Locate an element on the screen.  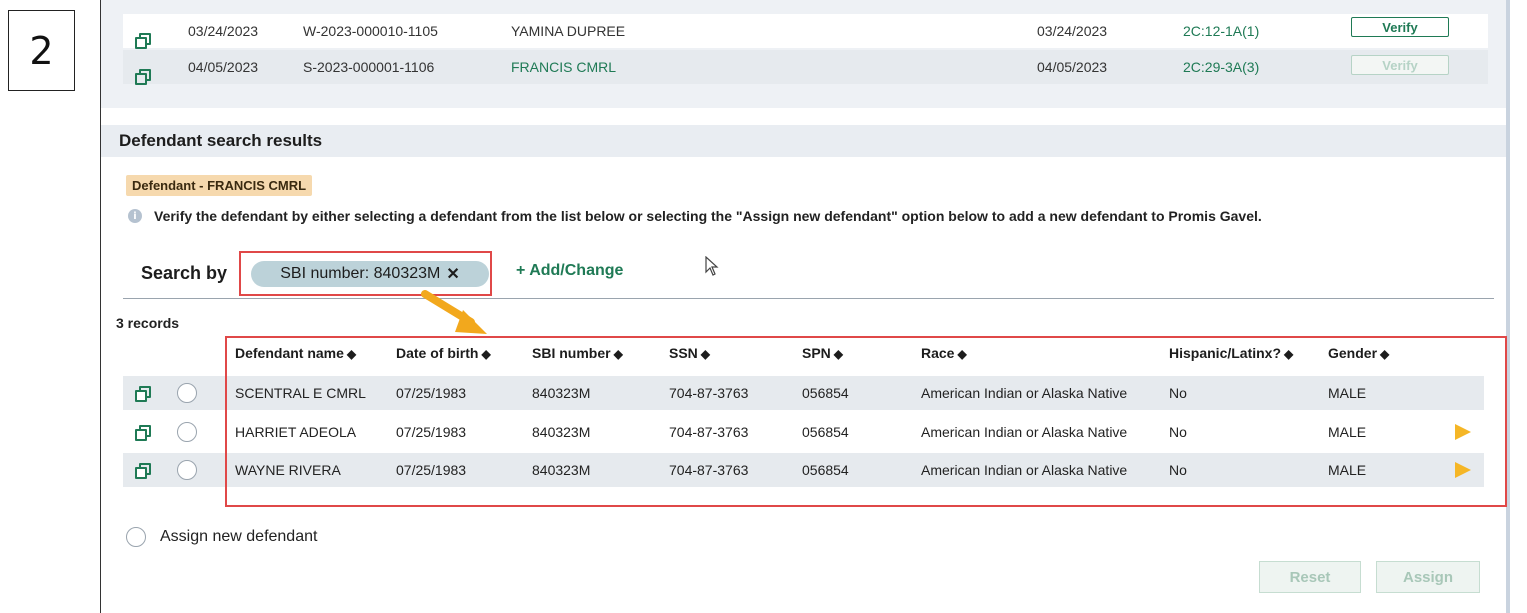
chip-close-icon: ✕ is located at coordinates (452, 274).